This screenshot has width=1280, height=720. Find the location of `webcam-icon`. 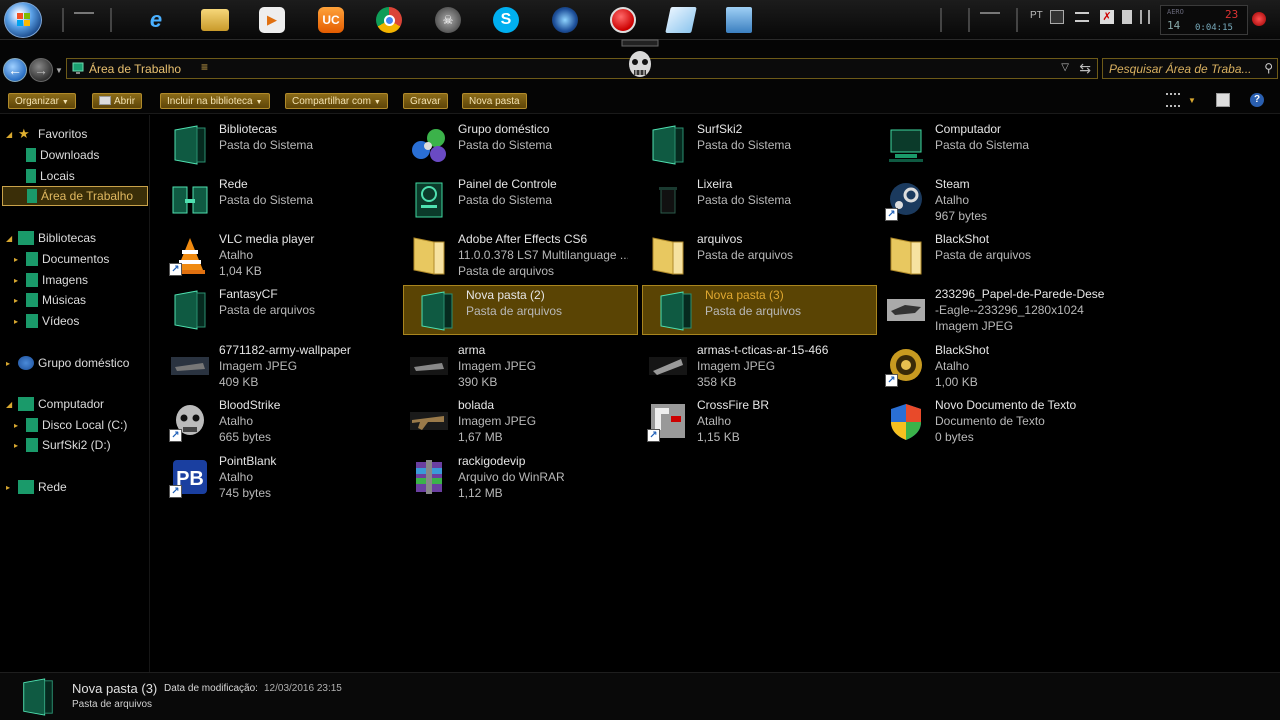

webcam-icon is located at coordinates (565, 20).